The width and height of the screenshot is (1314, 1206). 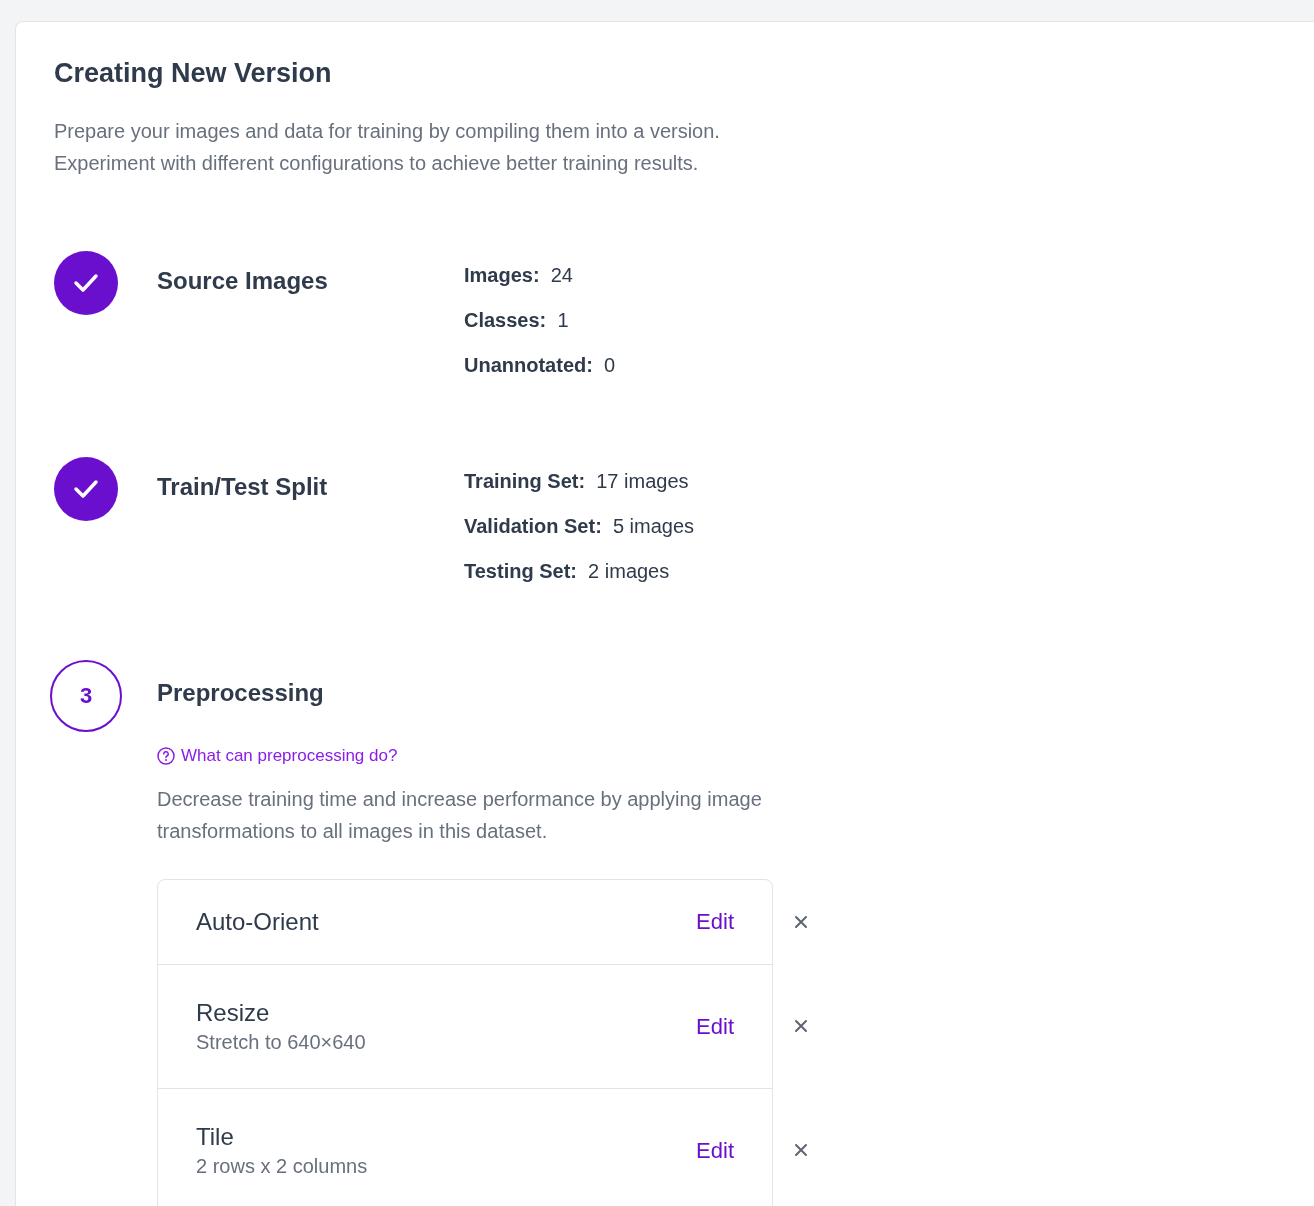 I want to click on transform-name: Auto-Orient, so click(x=257, y=922).